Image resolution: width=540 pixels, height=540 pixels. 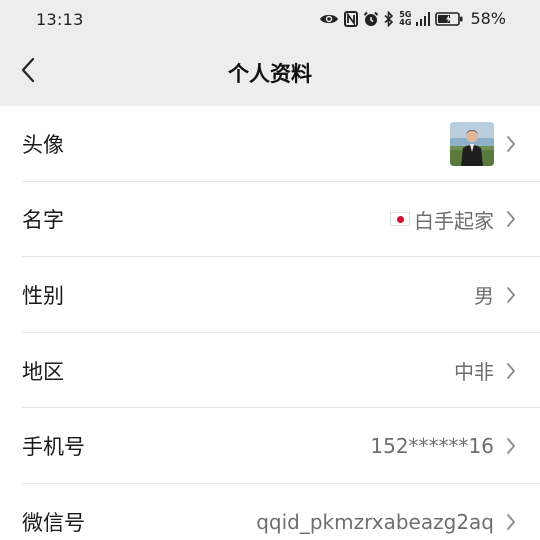 What do you see at coordinates (60, 19) in the screenshot?
I see `status-time: 13:13` at bounding box center [60, 19].